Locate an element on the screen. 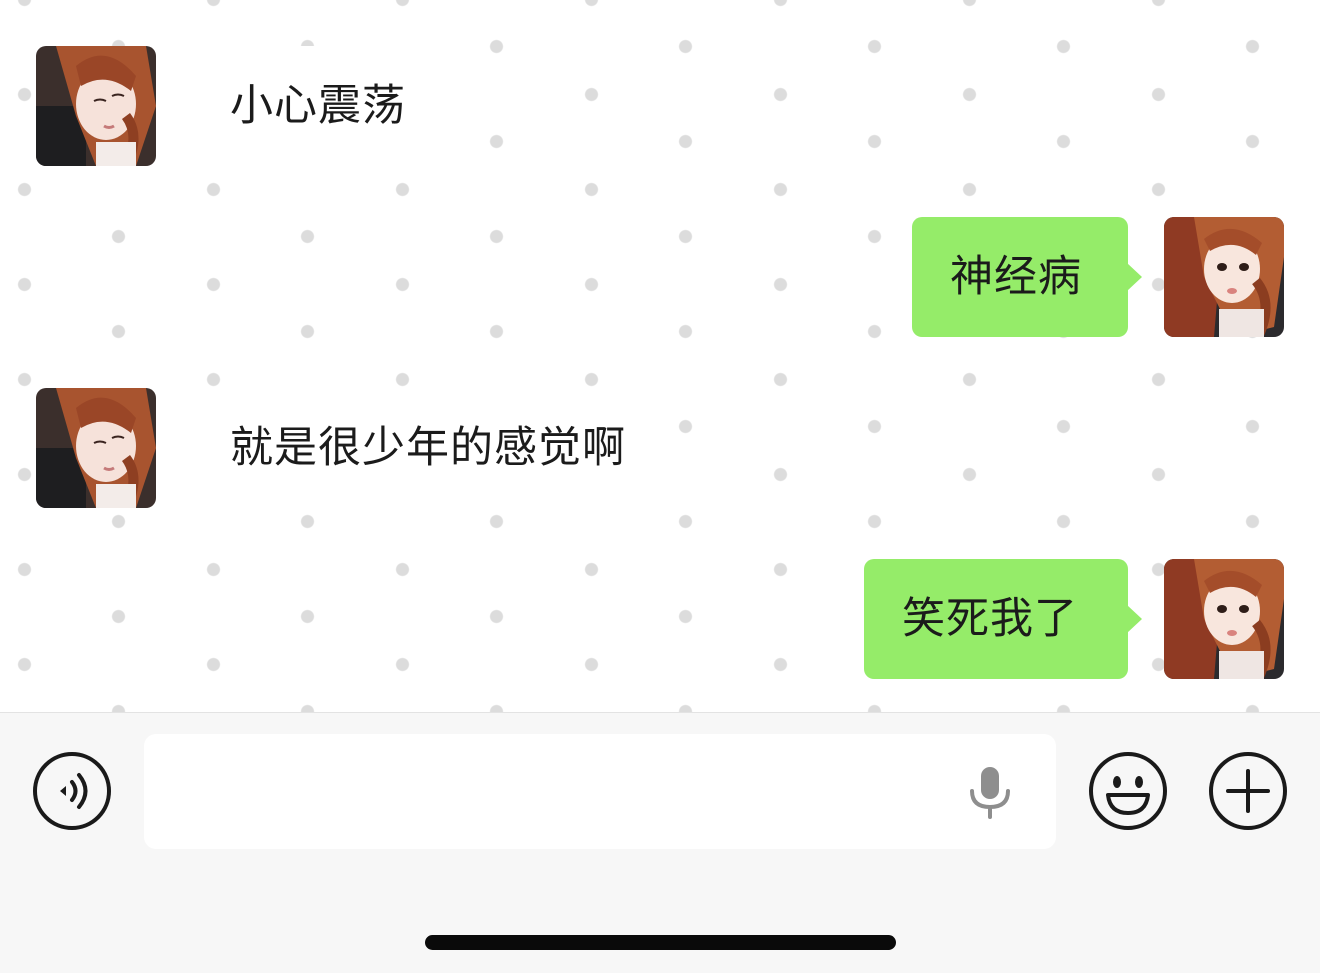 The width and height of the screenshot is (1320, 973). message-text: 笑死我了 is located at coordinates (990, 619).